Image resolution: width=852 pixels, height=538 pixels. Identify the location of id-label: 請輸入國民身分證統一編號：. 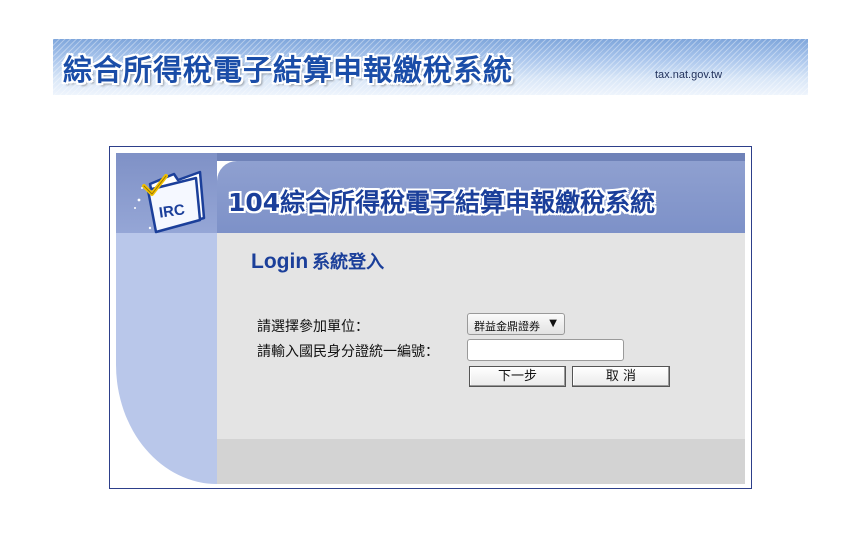
(348, 352).